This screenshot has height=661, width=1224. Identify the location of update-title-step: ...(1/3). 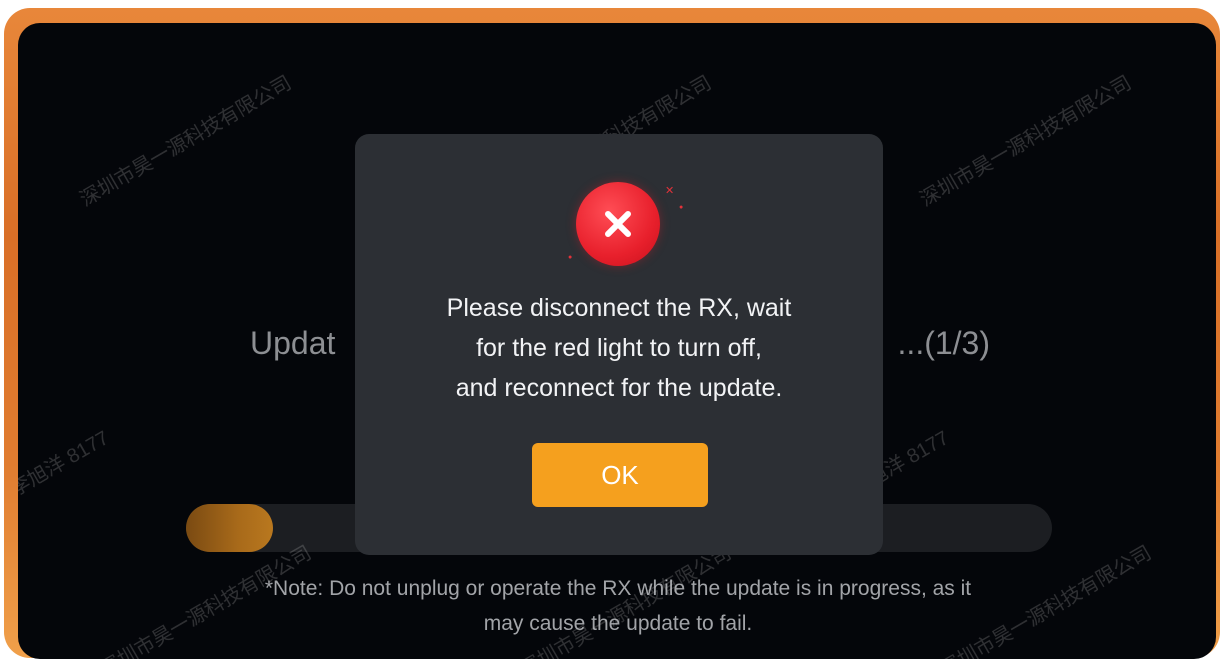
(943, 343).